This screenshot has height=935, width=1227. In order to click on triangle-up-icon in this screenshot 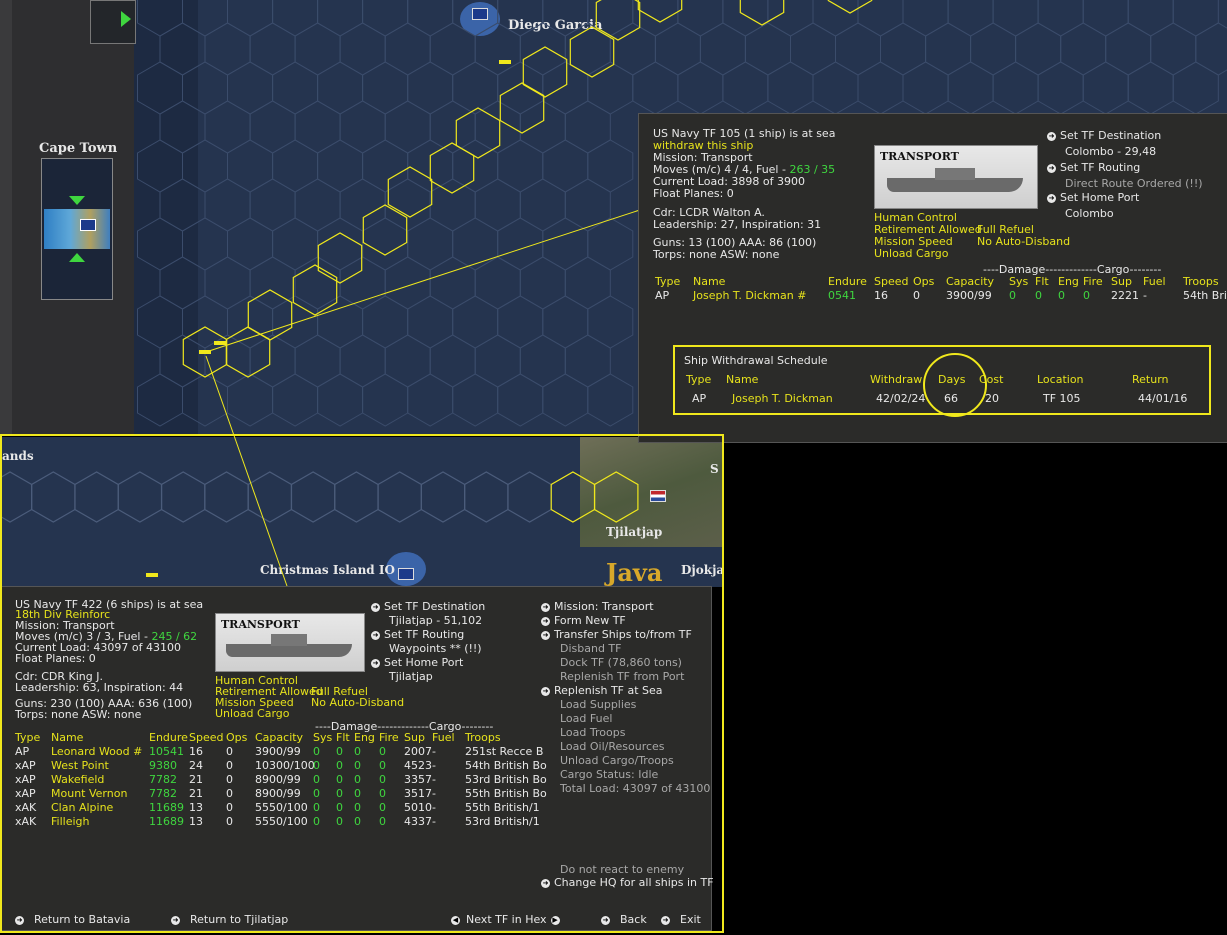, I will do `click(77, 257)`.